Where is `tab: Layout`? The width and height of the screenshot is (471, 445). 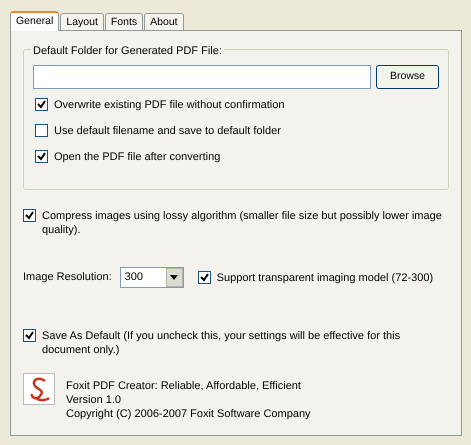 tab: Layout is located at coordinates (82, 21).